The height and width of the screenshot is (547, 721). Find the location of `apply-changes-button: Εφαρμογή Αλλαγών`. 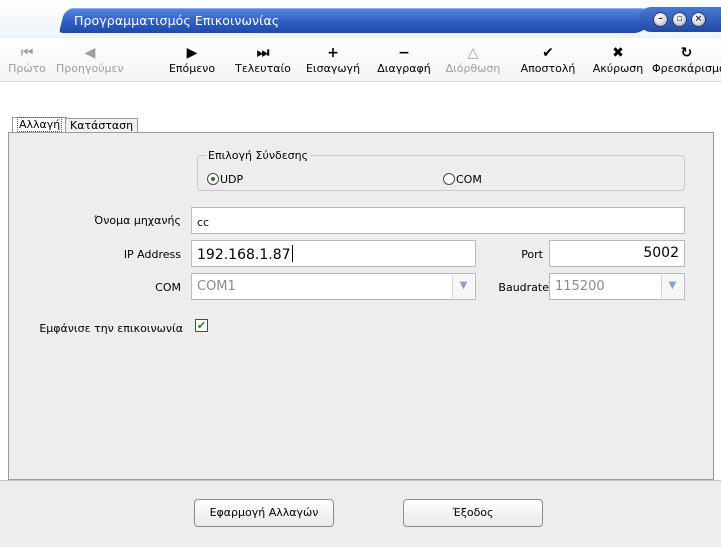

apply-changes-button: Εφαρμογή Αλλαγών is located at coordinates (264, 513).